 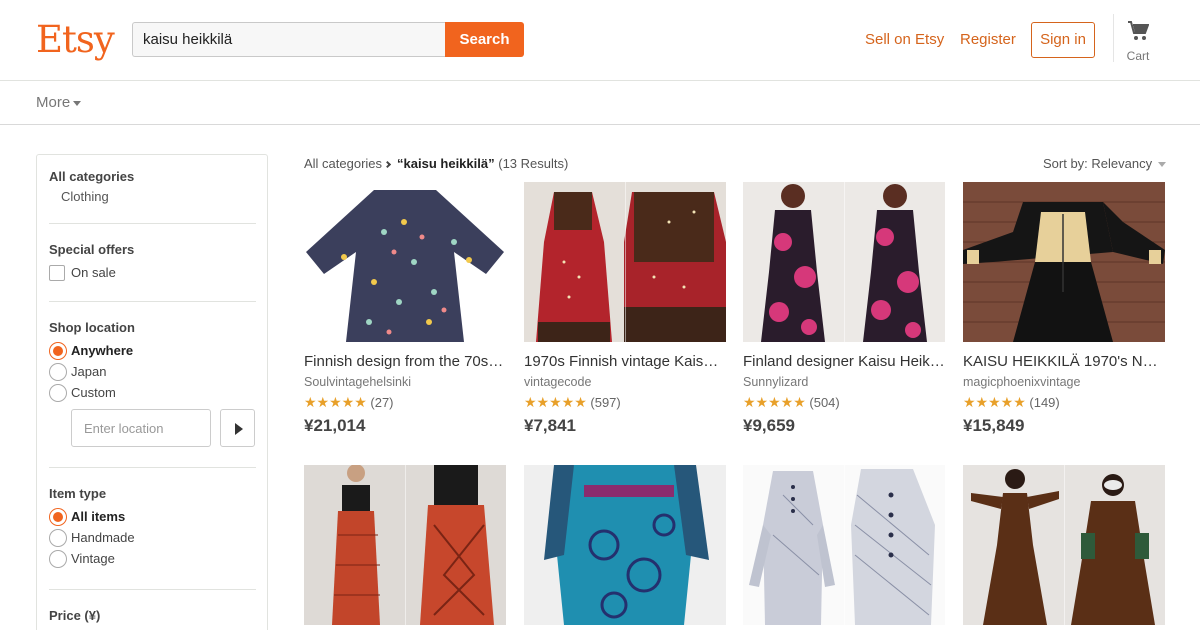 I want to click on sell-on-etsy-link: Sell on Etsy, so click(x=904, y=40).